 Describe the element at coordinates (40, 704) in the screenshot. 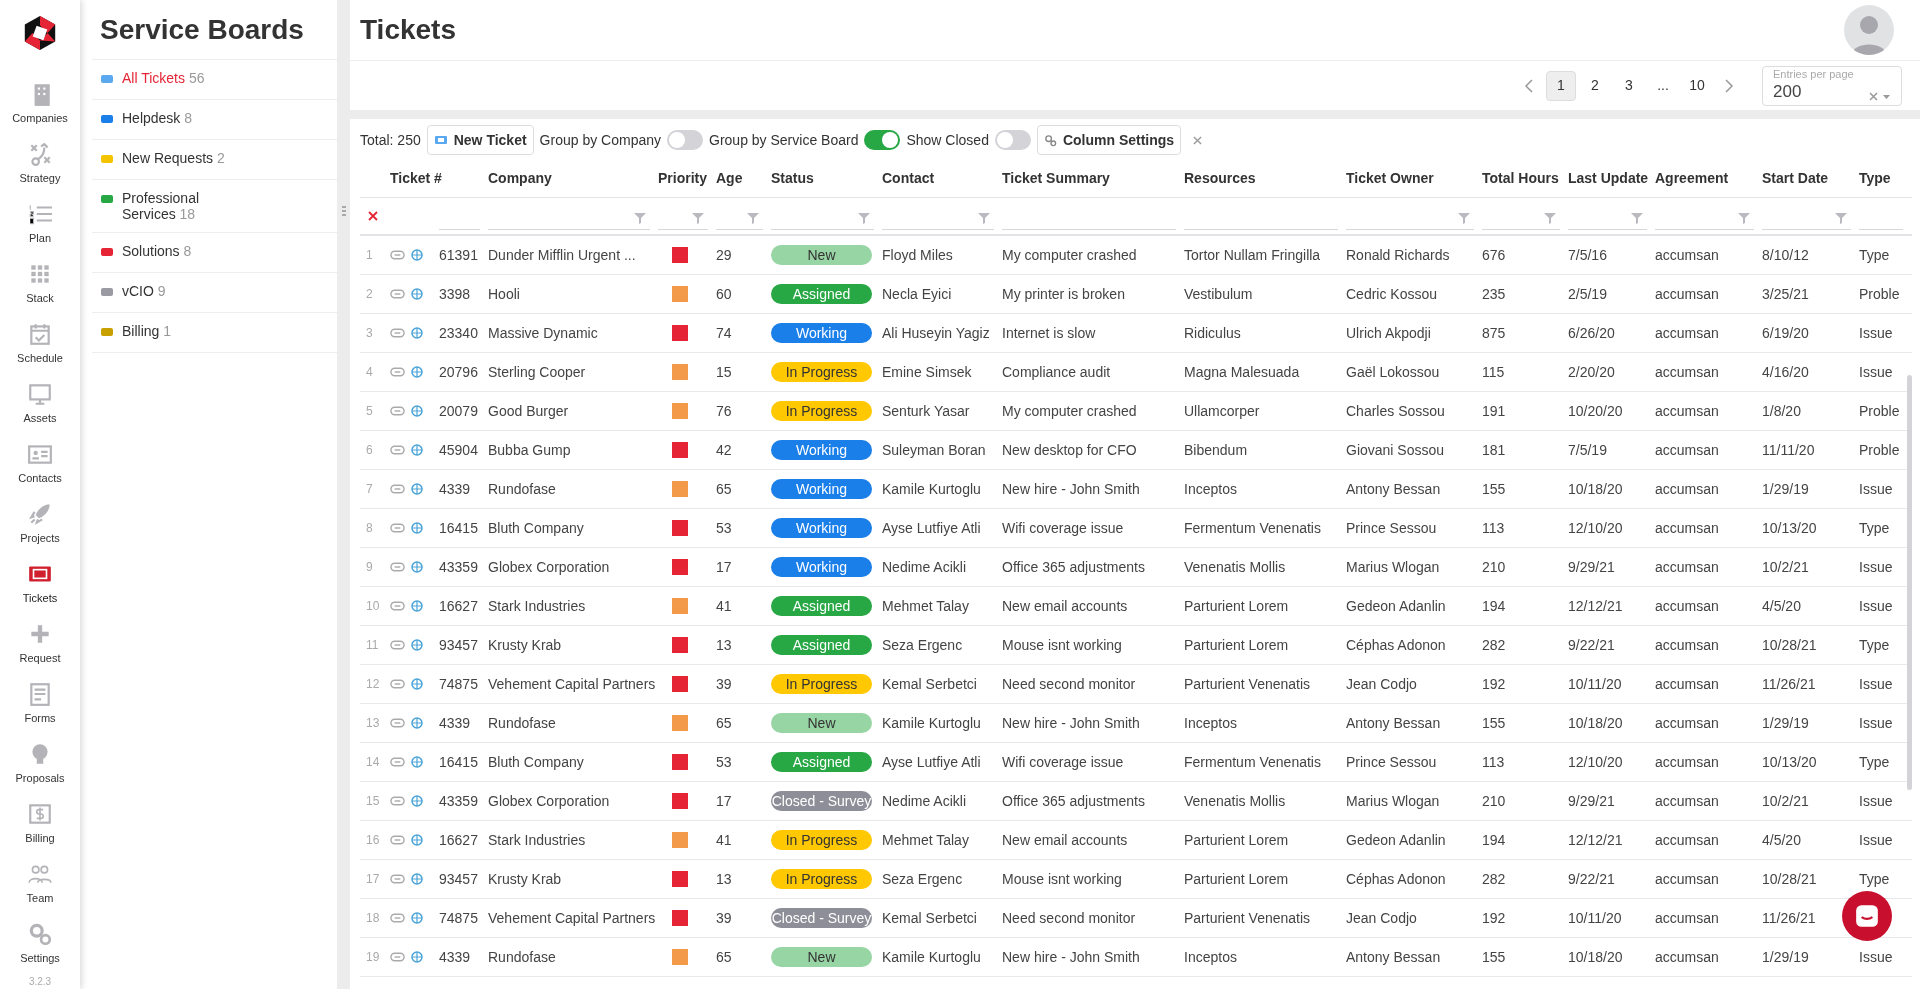

I see `nav-item: Forms` at that location.